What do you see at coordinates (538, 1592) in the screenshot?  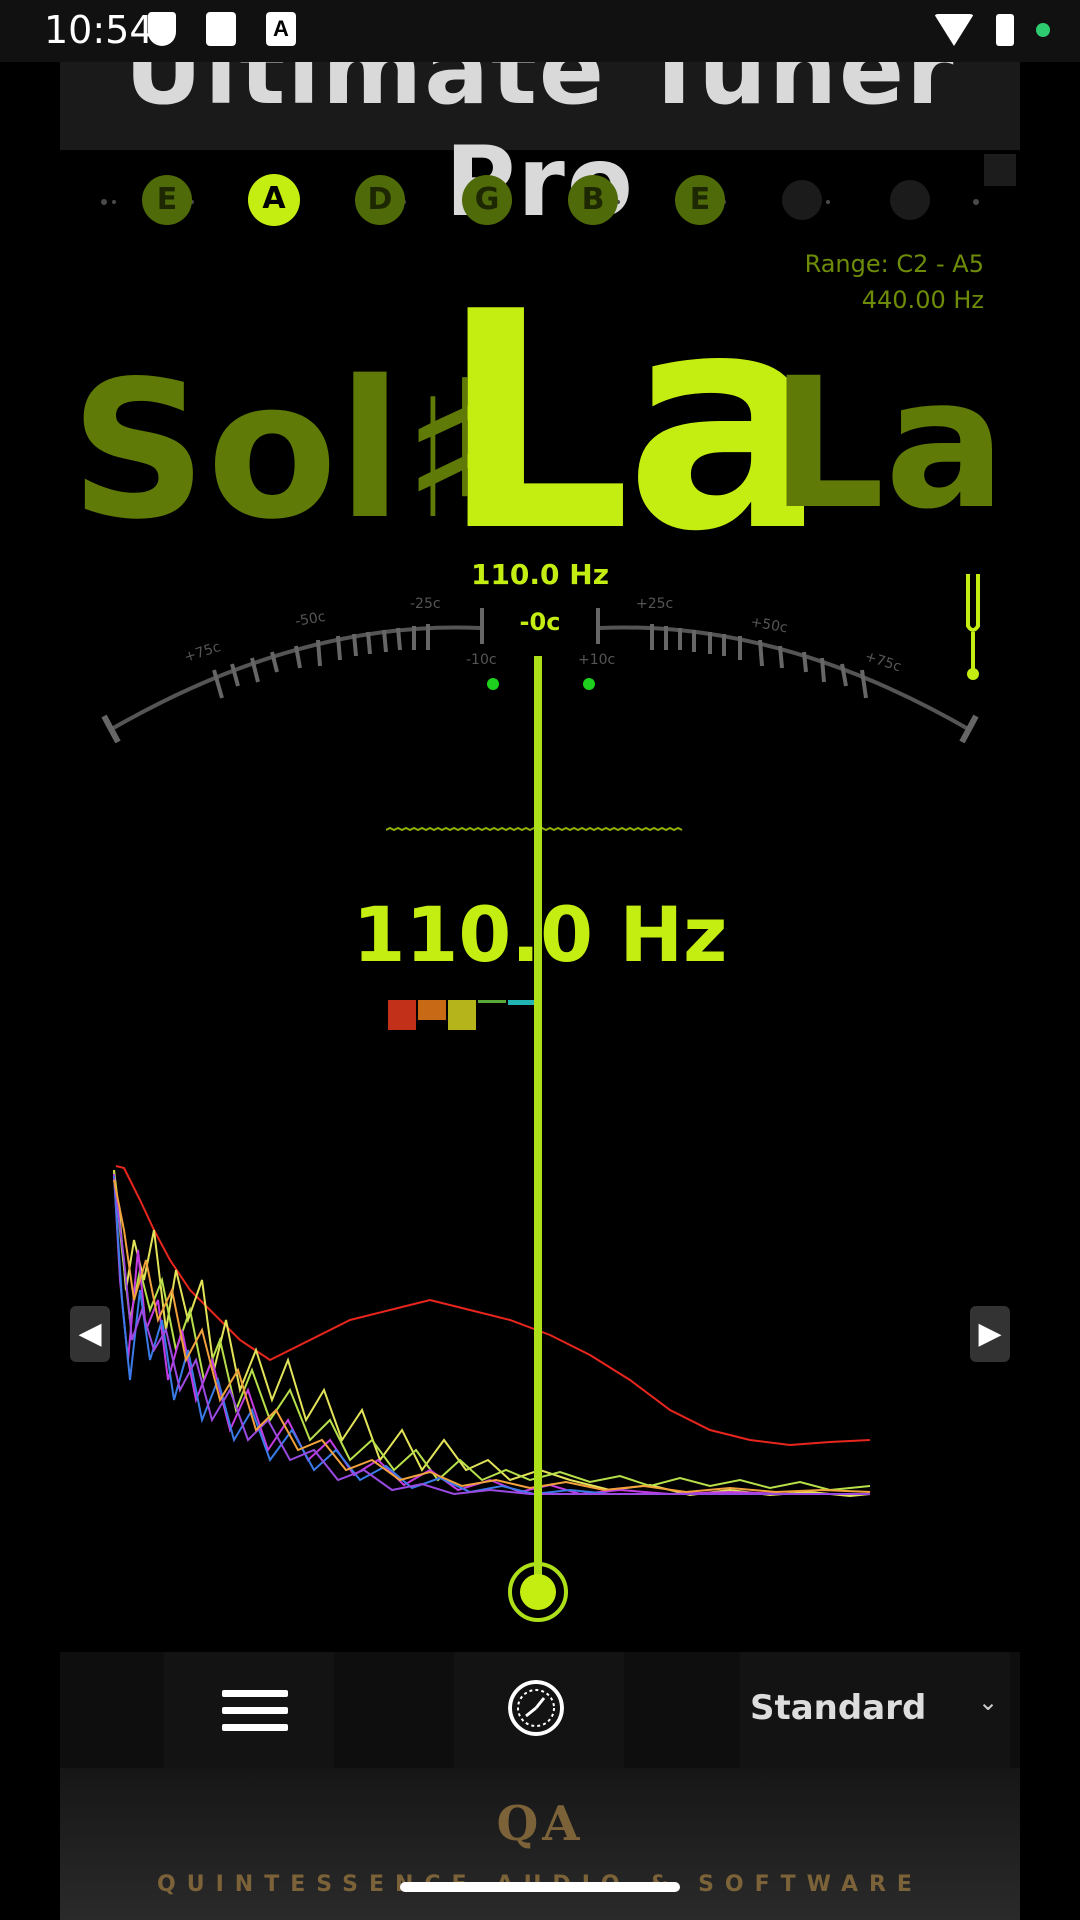 I see `needle-knob` at bounding box center [538, 1592].